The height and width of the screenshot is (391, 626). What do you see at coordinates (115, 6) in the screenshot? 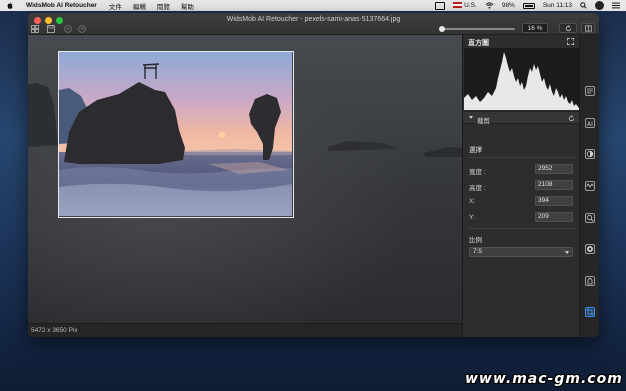
I see `menu-file: 文件` at bounding box center [115, 6].